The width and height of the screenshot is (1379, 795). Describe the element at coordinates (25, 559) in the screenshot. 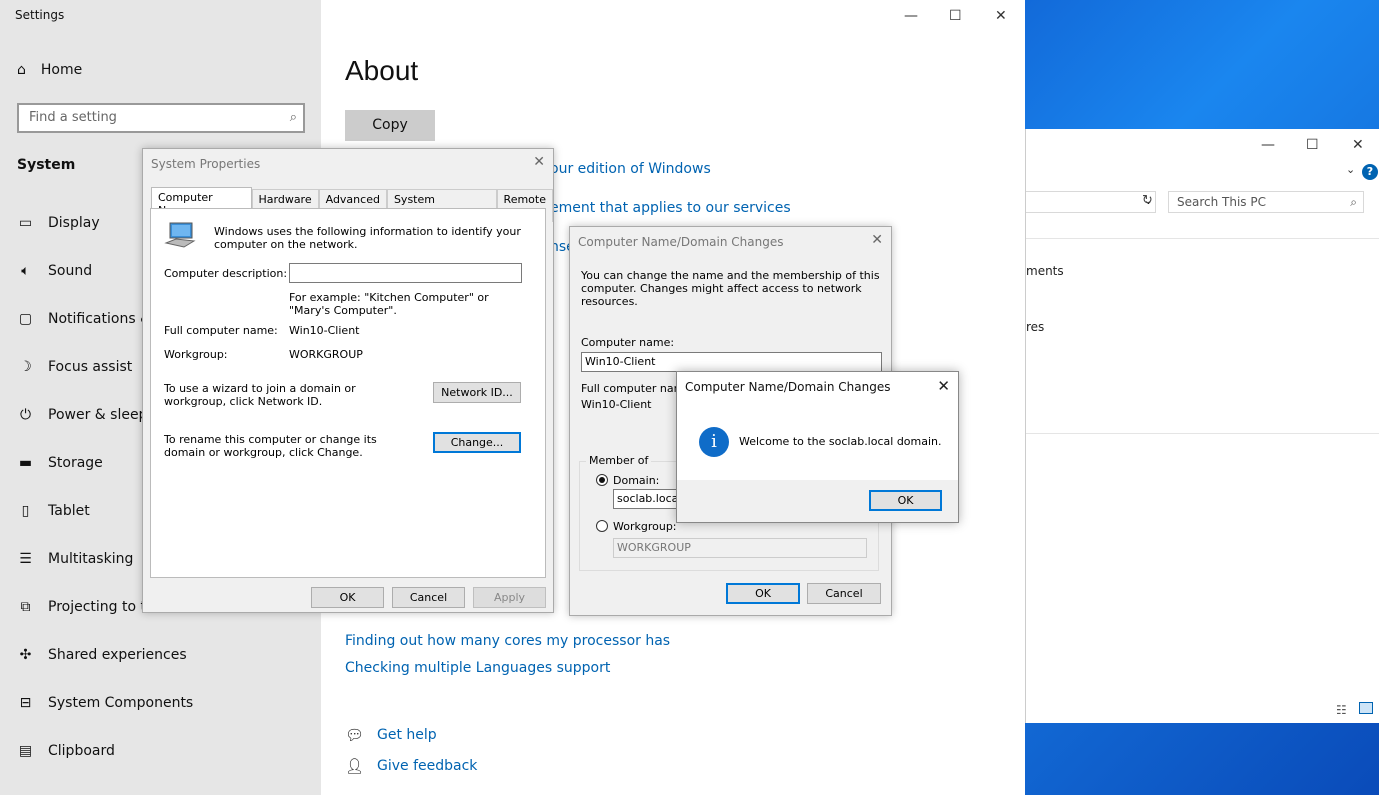

I see `multitasking-icon: ☰` at that location.